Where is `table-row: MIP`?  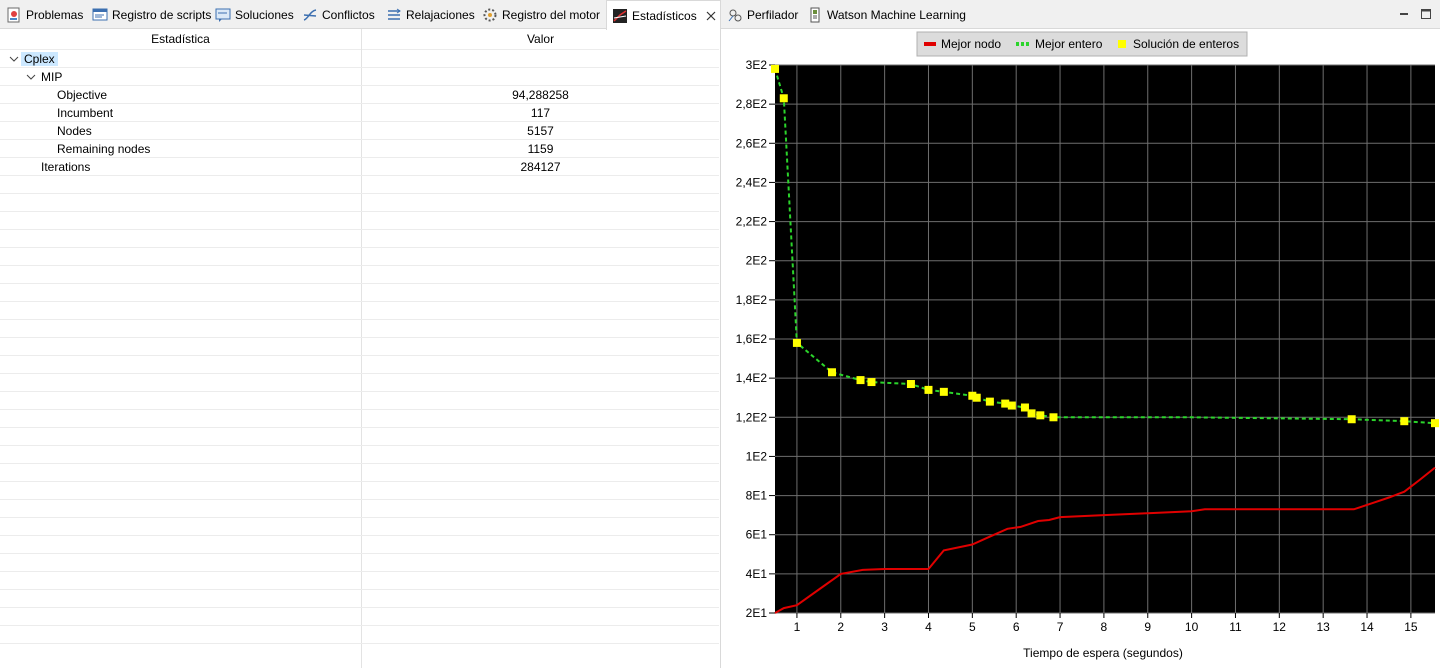 table-row: MIP is located at coordinates (359, 77).